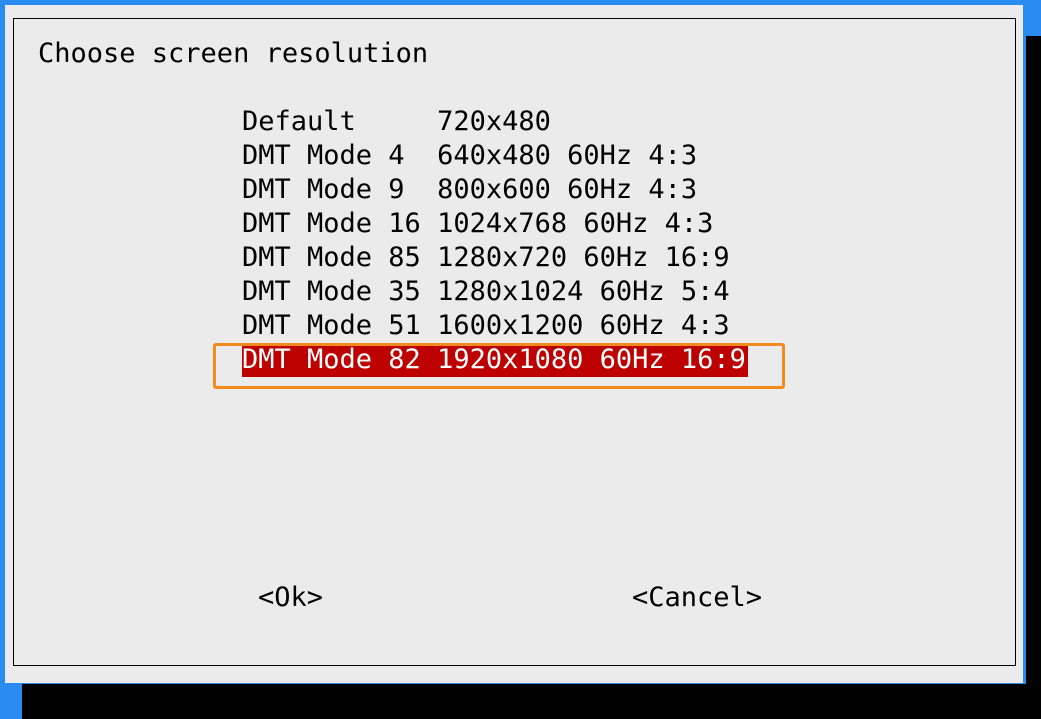  I want to click on selection-highlight-outline, so click(499, 366).